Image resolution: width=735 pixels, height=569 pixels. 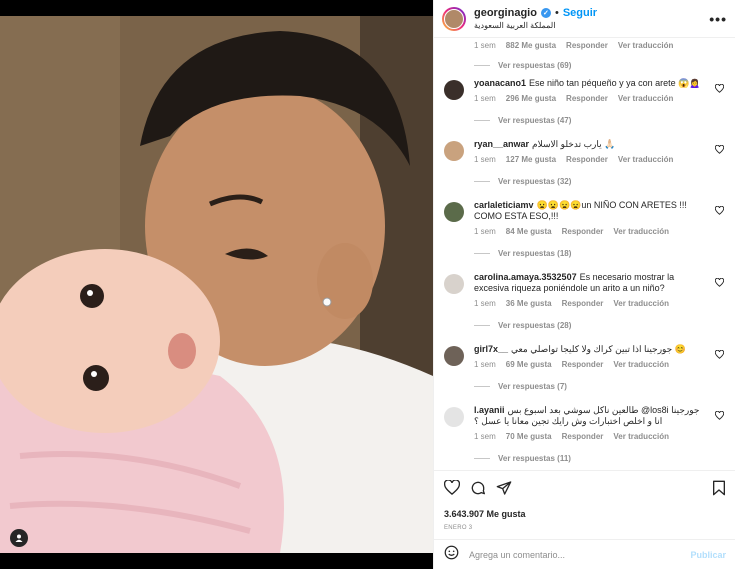 What do you see at coordinates (580, 554) in the screenshot?
I see `comment-input` at bounding box center [580, 554].